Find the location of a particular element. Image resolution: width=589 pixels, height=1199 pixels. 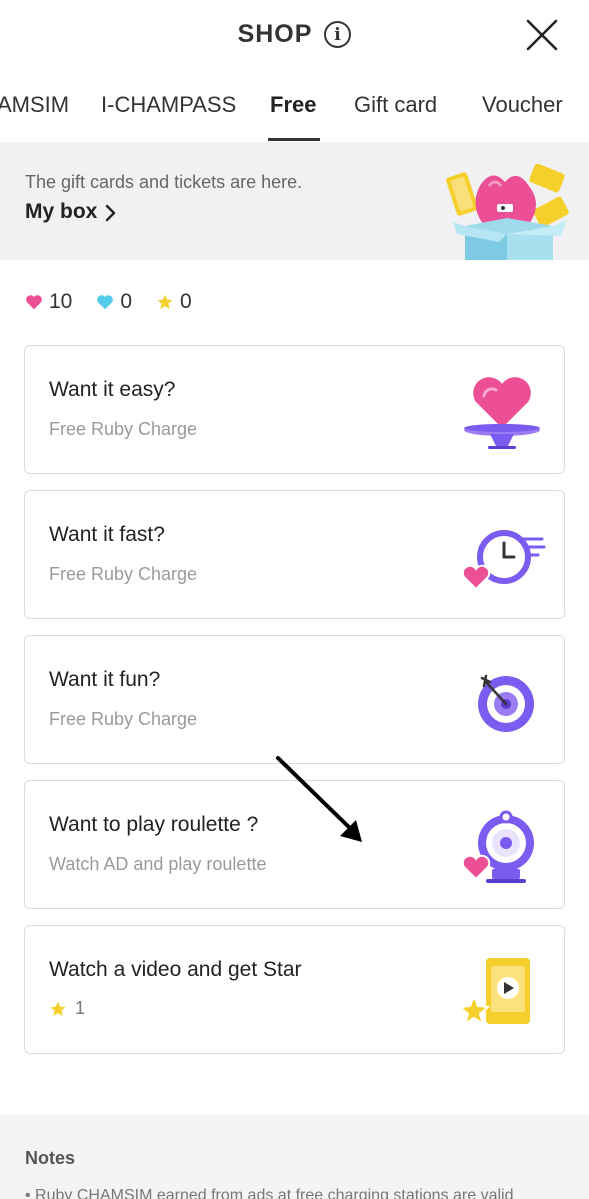

my-box-link: My box is located at coordinates (71, 212).